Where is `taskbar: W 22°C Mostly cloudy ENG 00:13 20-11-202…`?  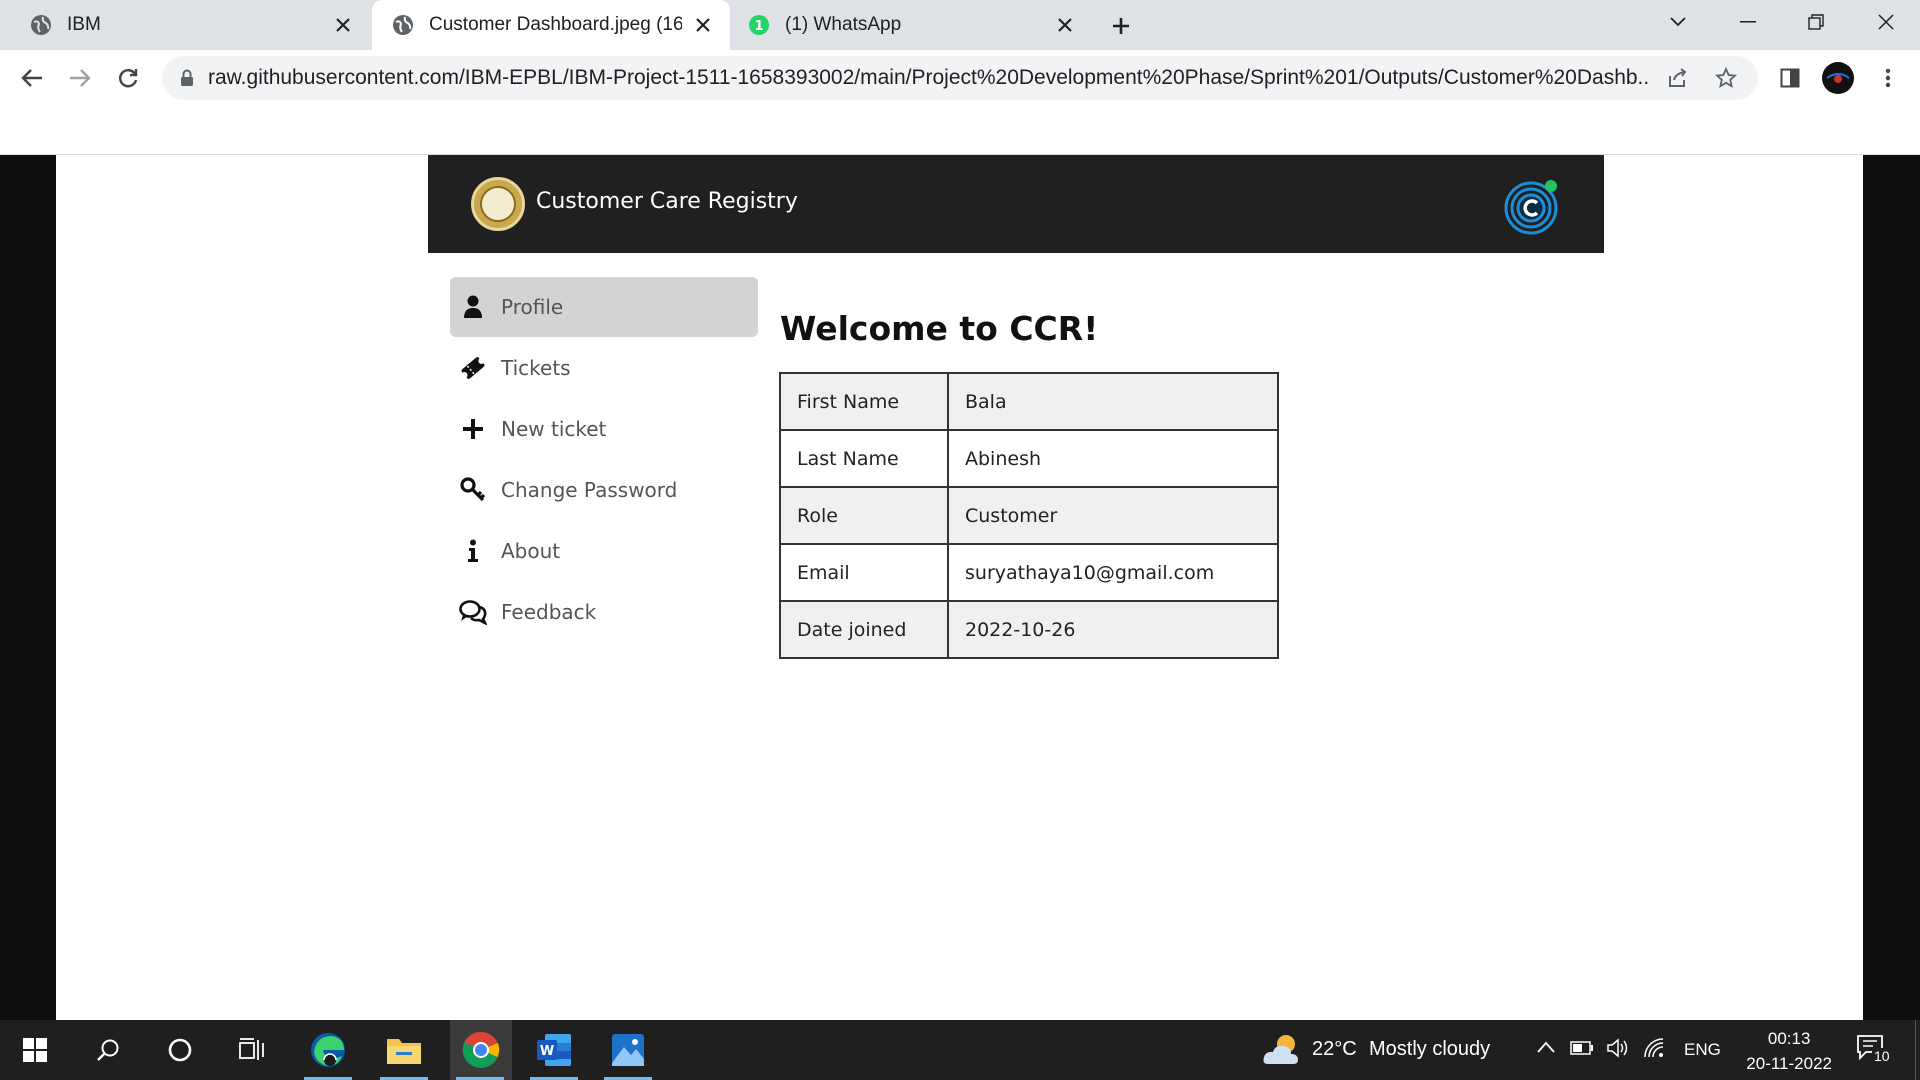 taskbar: W 22°C Mostly cloudy ENG 00:13 20-11-202… is located at coordinates (960, 1050).